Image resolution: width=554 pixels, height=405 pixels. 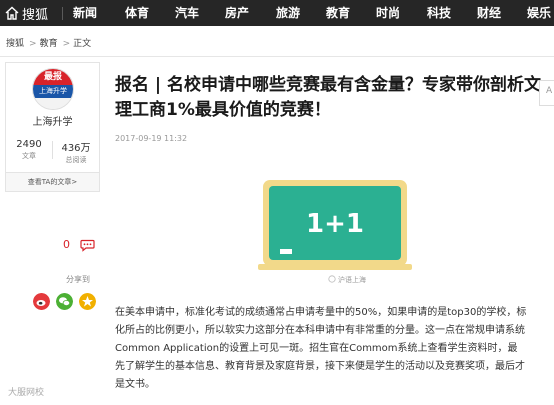 I want to click on nav-item-travel: 旅游, so click(x=288, y=13).